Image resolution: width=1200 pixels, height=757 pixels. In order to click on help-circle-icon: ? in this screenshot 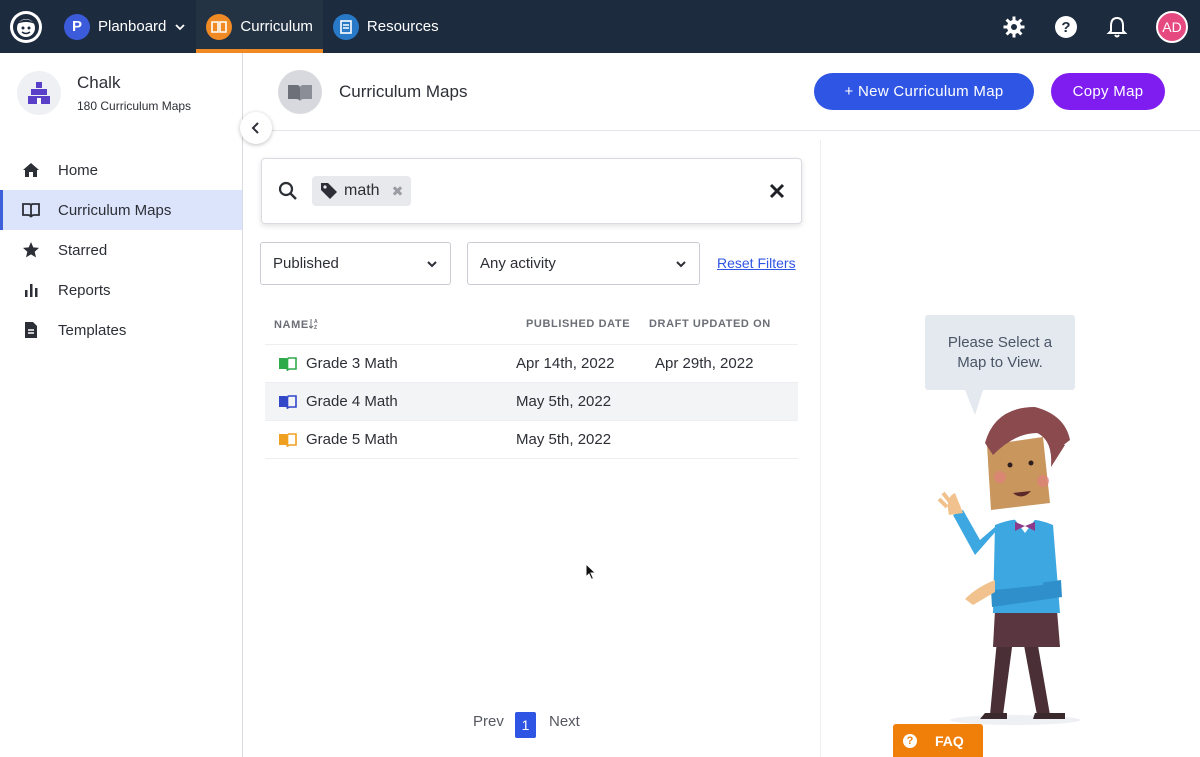, I will do `click(910, 740)`.